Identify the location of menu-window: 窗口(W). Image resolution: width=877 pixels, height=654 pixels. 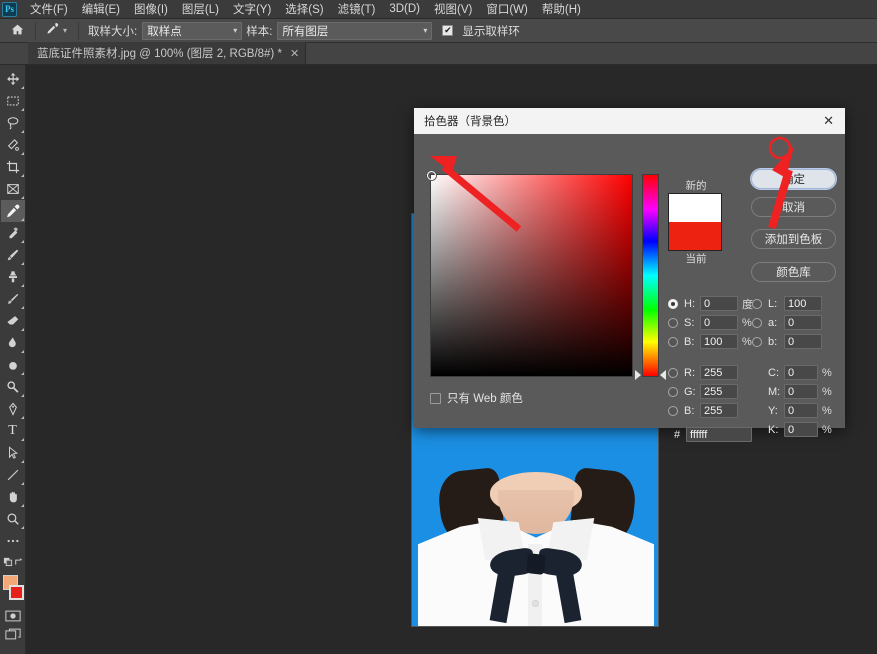
(507, 9).